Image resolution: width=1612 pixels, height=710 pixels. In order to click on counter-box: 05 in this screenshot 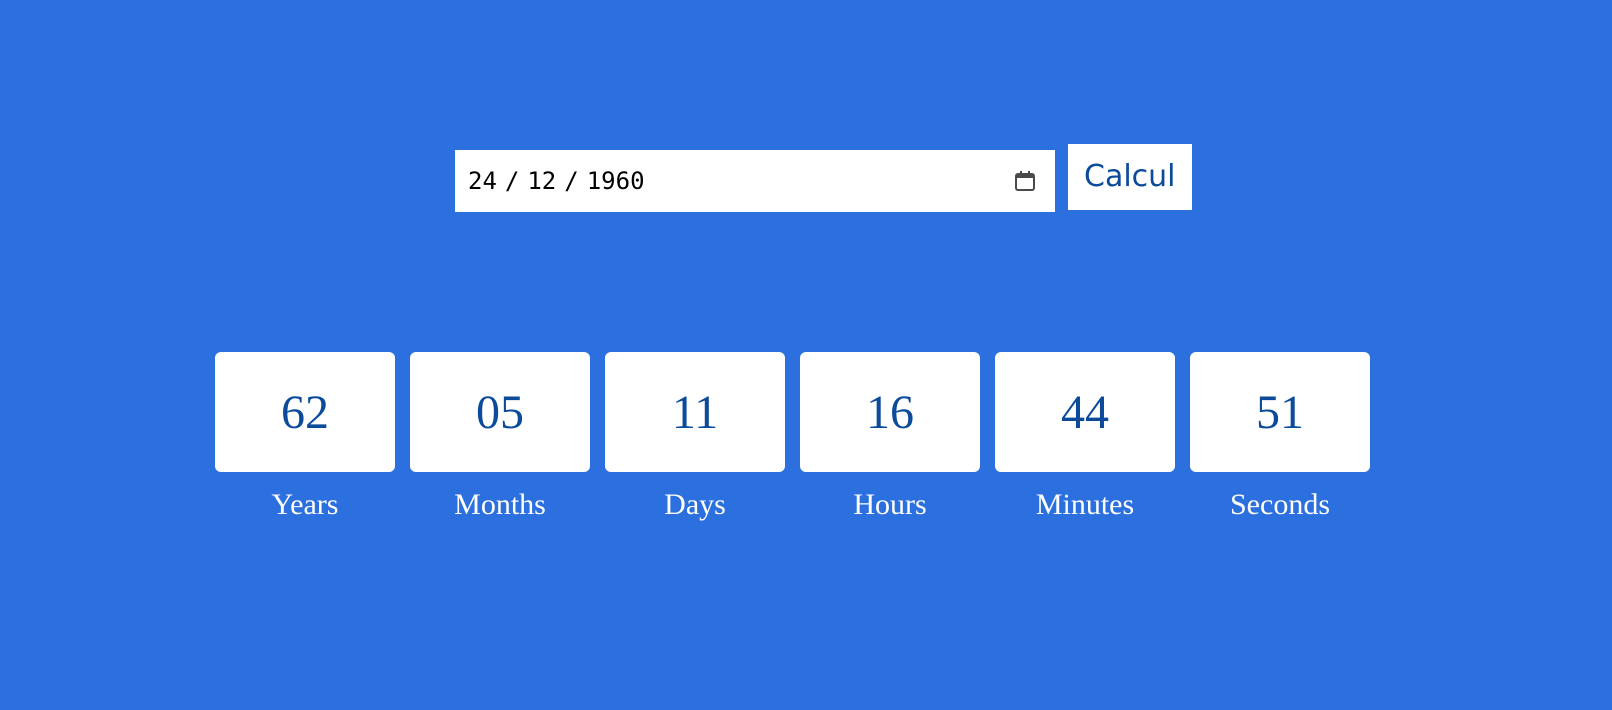, I will do `click(500, 412)`.